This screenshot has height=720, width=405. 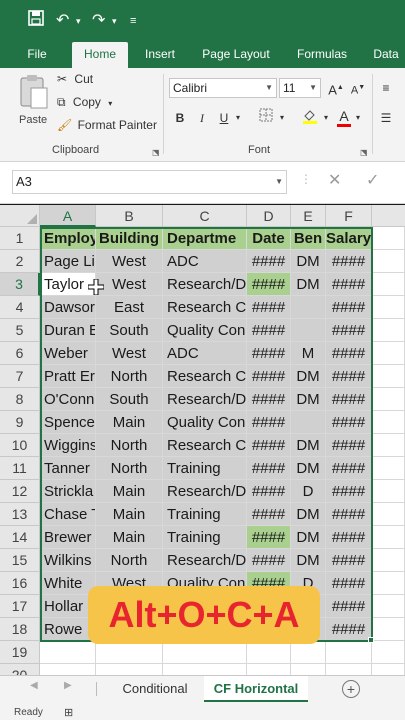 What do you see at coordinates (68, 399) in the screenshot?
I see `cell-a8: O'Conn` at bounding box center [68, 399].